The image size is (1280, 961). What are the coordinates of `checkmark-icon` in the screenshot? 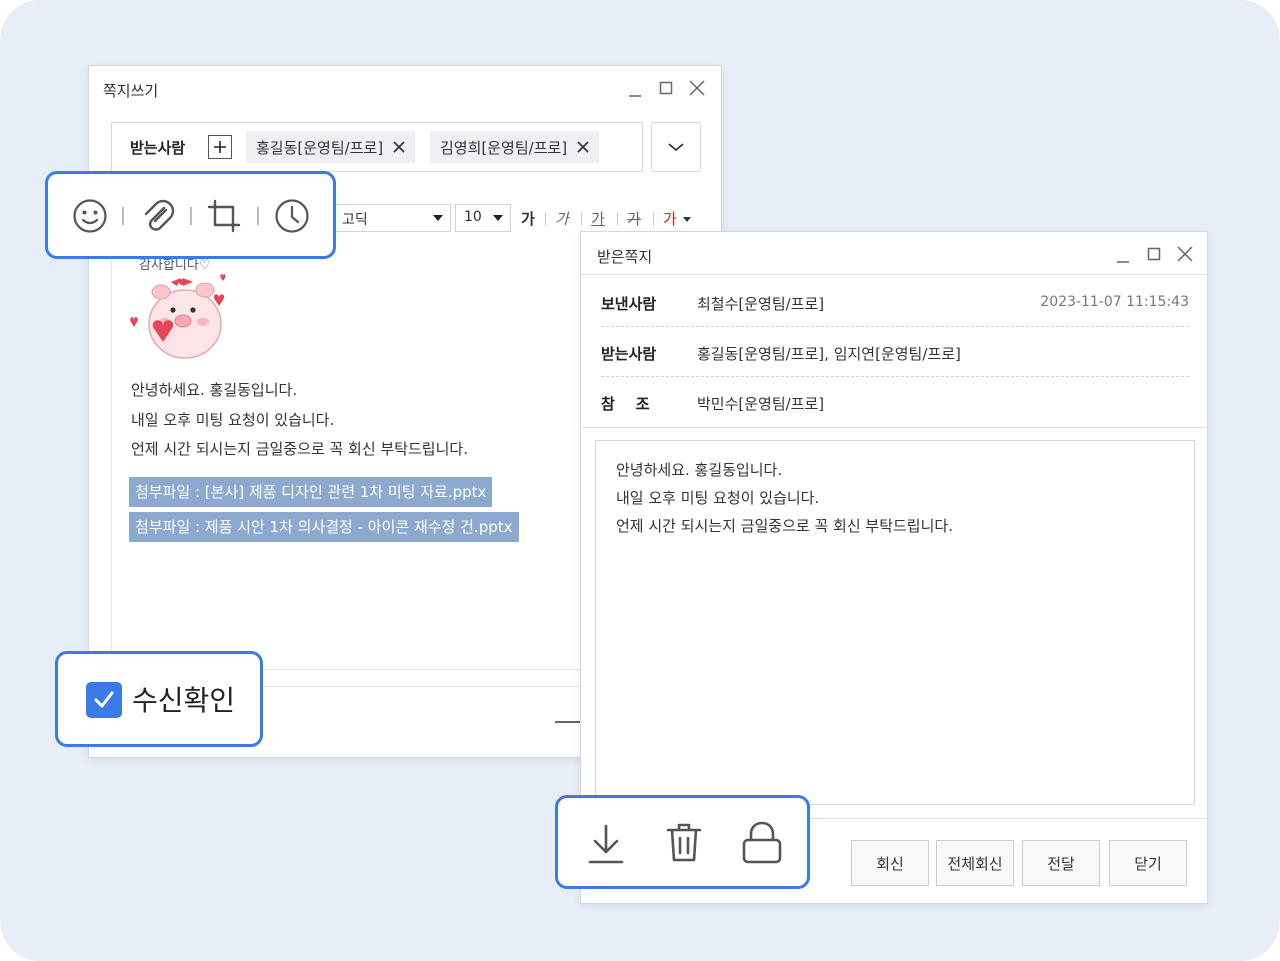 It's located at (104, 699).